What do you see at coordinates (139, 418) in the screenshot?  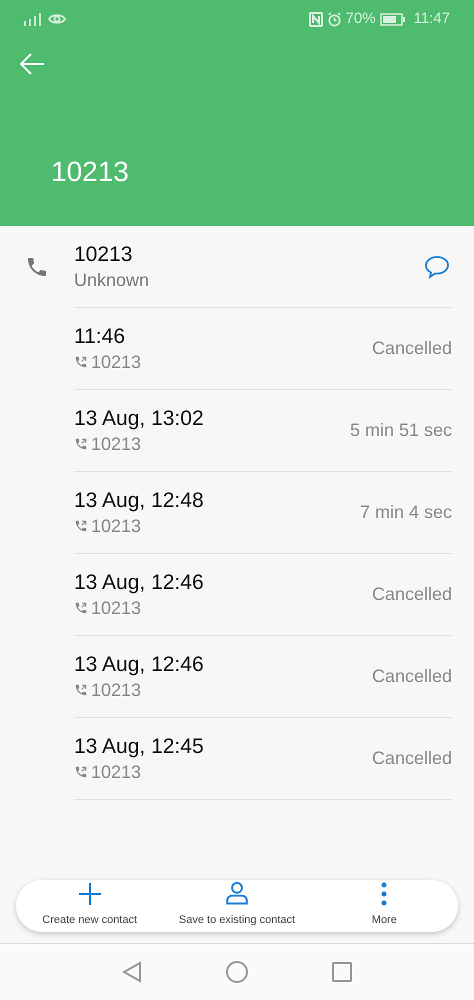 I see `call-time: 13 Aug, 13:02` at bounding box center [139, 418].